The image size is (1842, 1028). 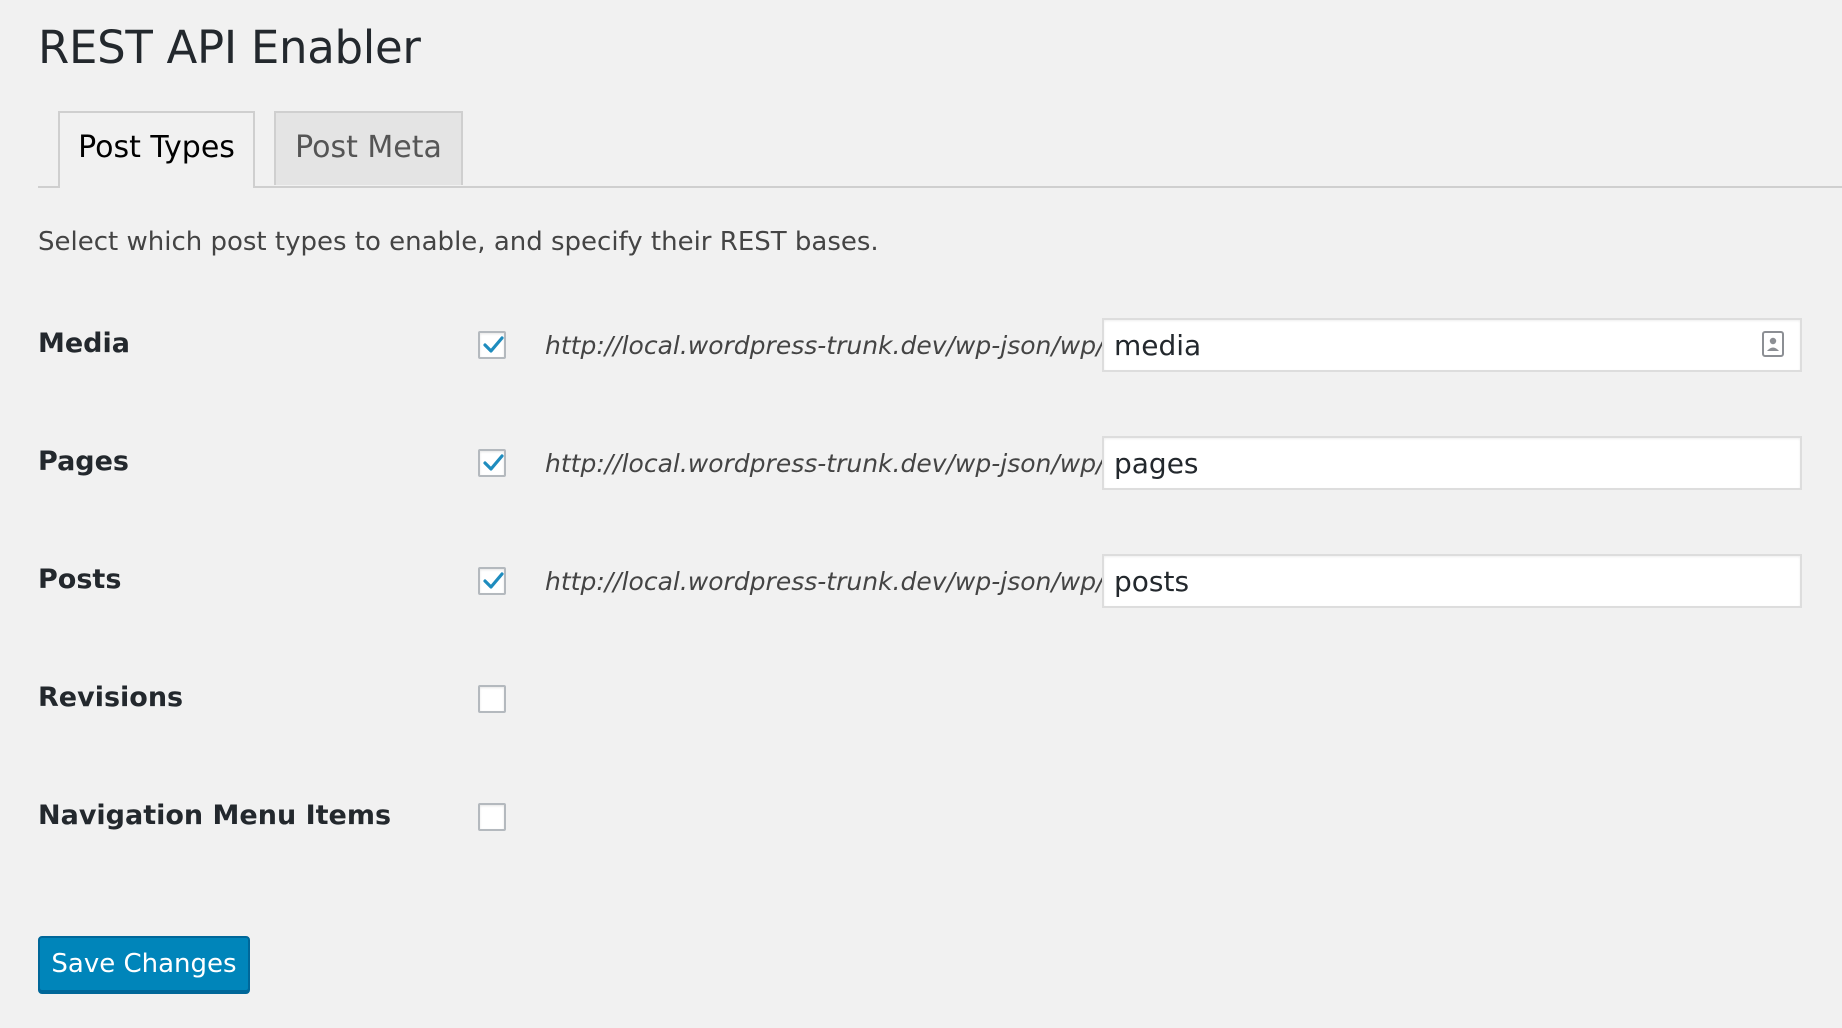 I want to click on enable-checkbox-revisions, so click(x=492, y=699).